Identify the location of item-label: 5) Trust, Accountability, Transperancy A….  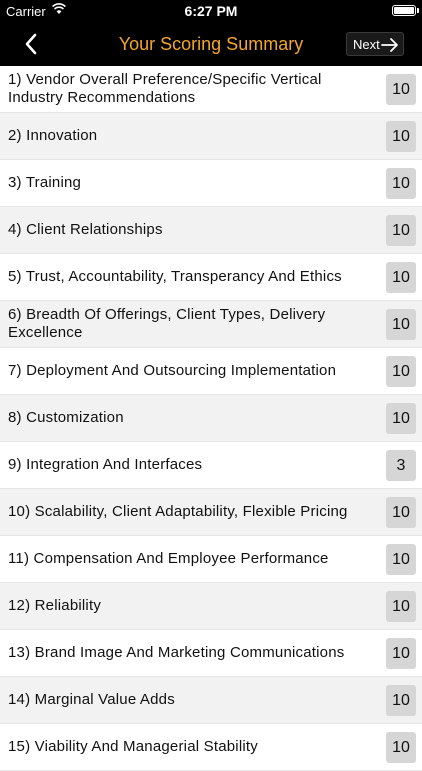
(175, 276).